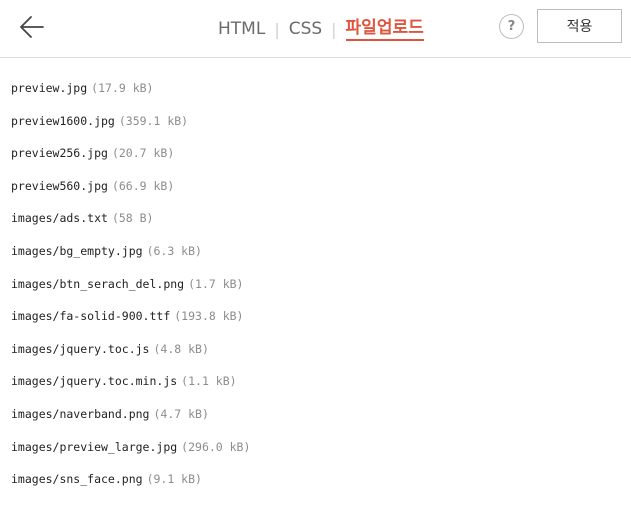 This screenshot has width=631, height=510. What do you see at coordinates (174, 479) in the screenshot?
I see `file-size: (9.1 kB)` at bounding box center [174, 479].